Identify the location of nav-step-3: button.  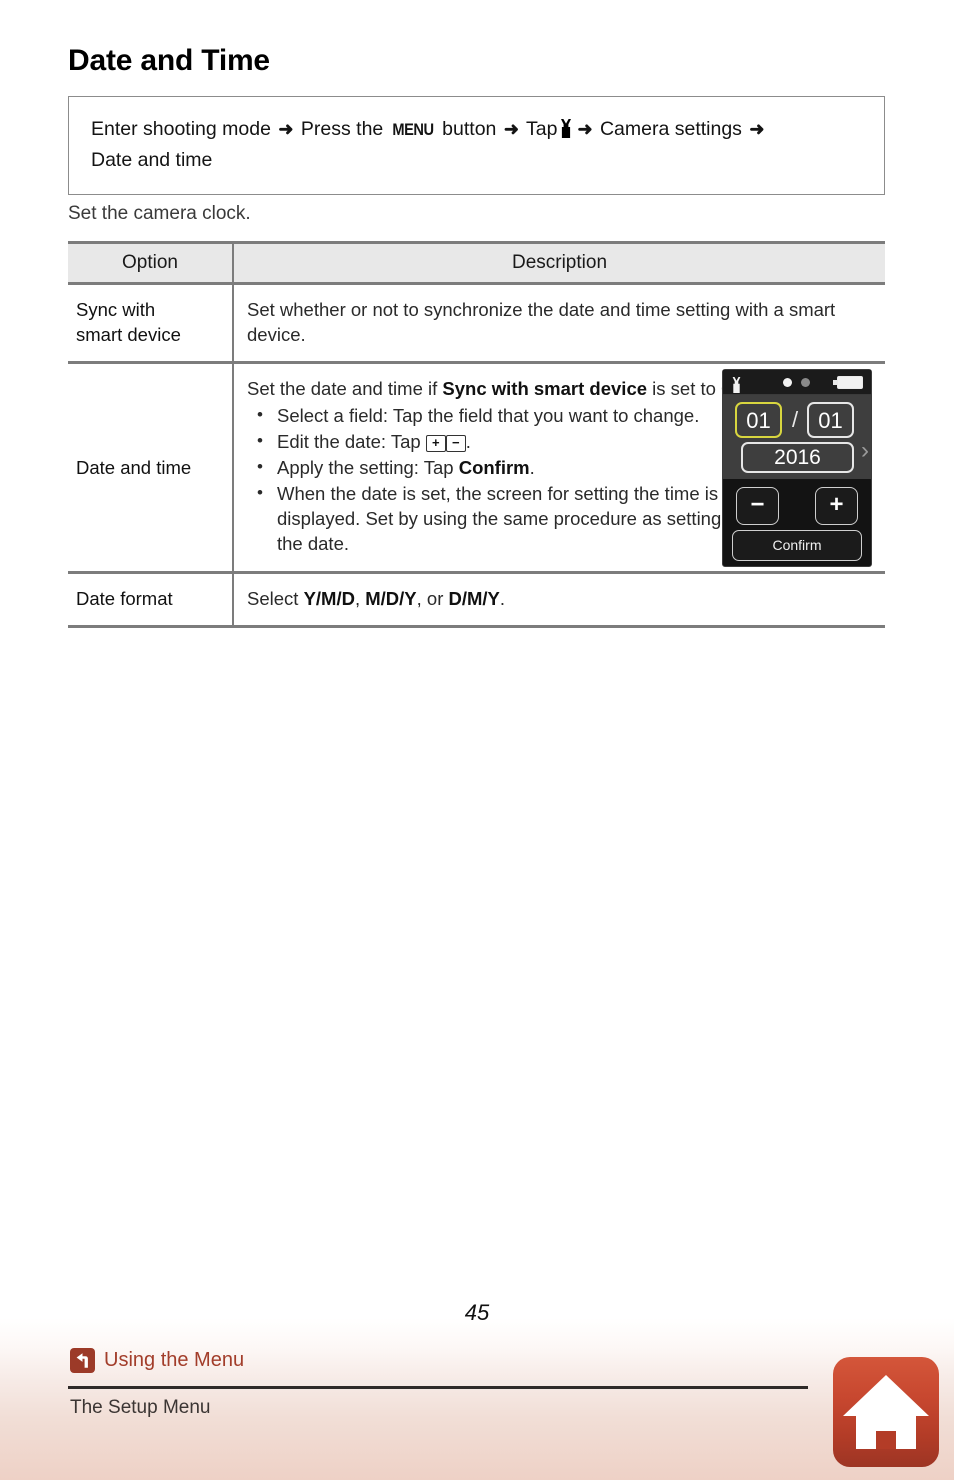
(469, 129).